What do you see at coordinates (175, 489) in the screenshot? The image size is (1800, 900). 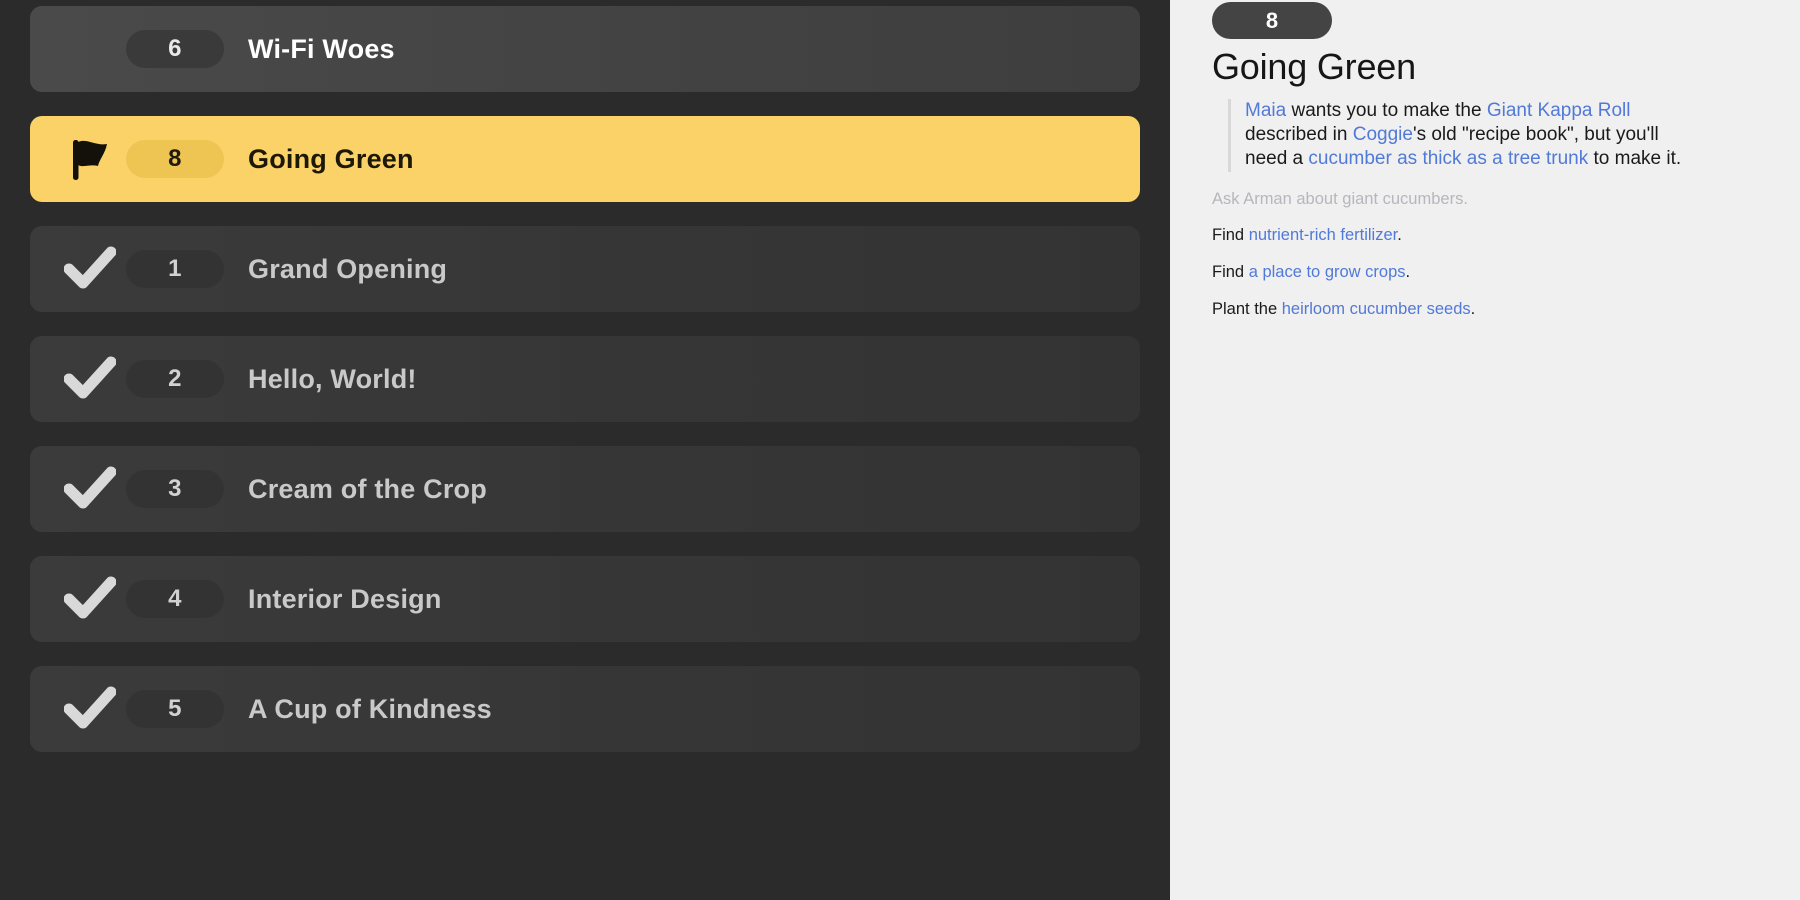 I see `quest-number-chip: 3` at bounding box center [175, 489].